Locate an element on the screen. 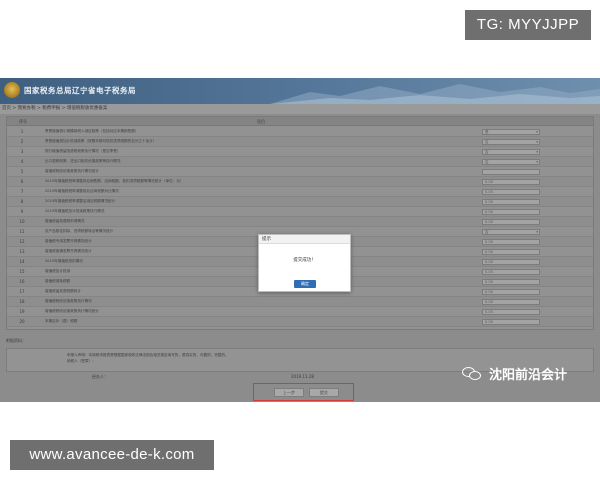 The image size is (600, 480). row-item-text: 增值税留抵退税额统计 is located at coordinates (63, 291).